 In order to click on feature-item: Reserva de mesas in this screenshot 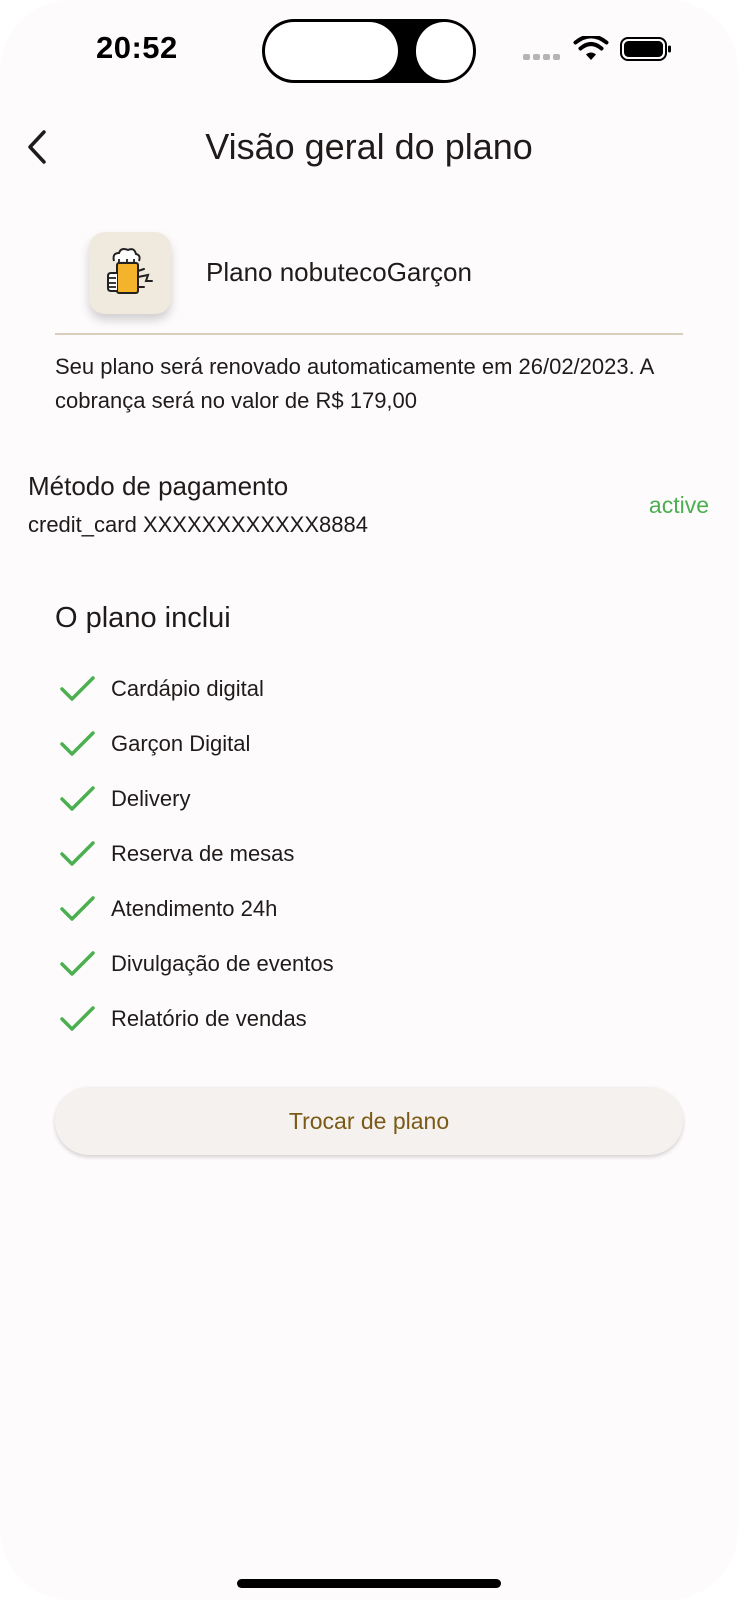, I will do `click(194, 853)`.